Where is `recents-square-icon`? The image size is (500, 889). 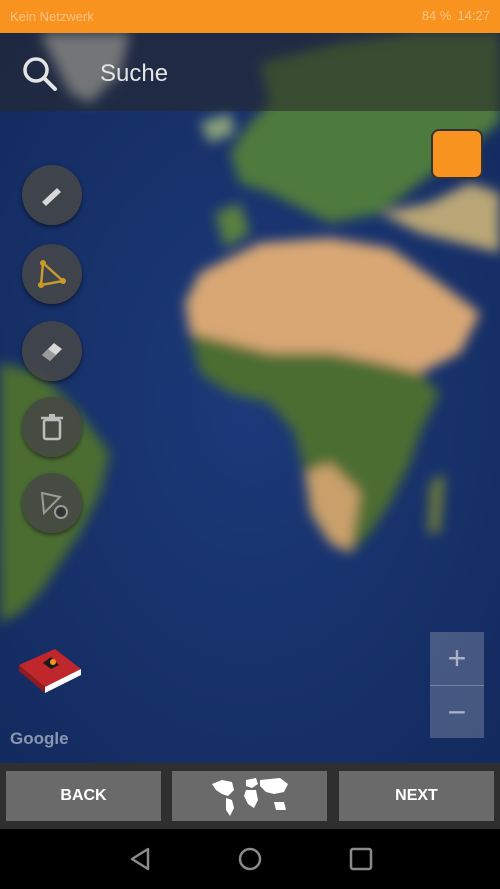 recents-square-icon is located at coordinates (361, 859).